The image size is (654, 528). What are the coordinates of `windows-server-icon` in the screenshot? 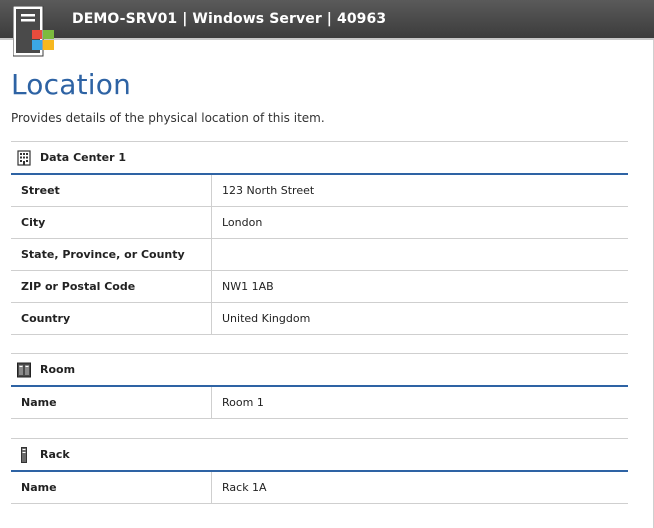 It's located at (33, 31).